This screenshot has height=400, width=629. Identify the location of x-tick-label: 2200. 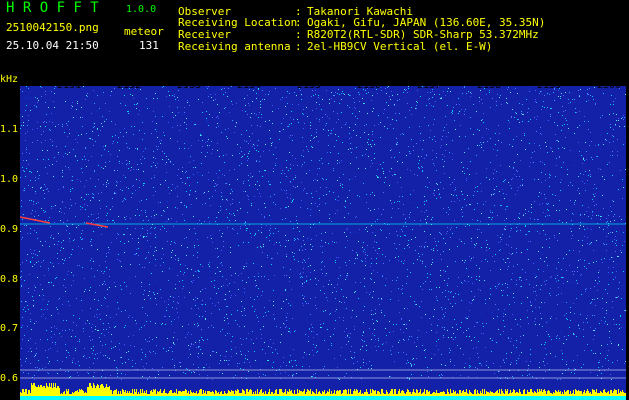
(609, 85).